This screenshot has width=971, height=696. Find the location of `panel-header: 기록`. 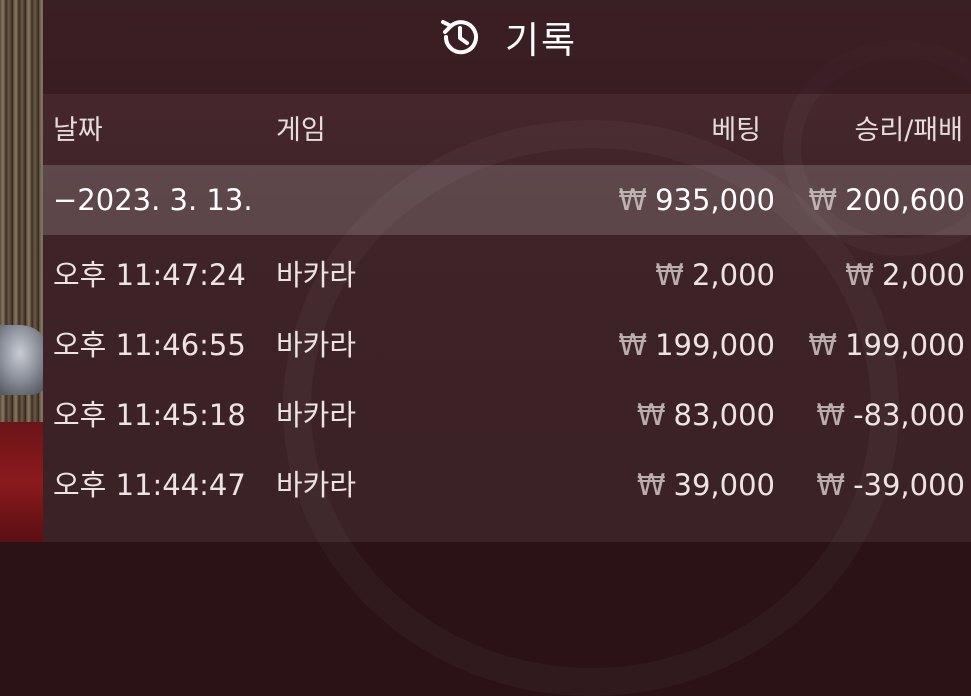

panel-header: 기록 is located at coordinates (507, 47).